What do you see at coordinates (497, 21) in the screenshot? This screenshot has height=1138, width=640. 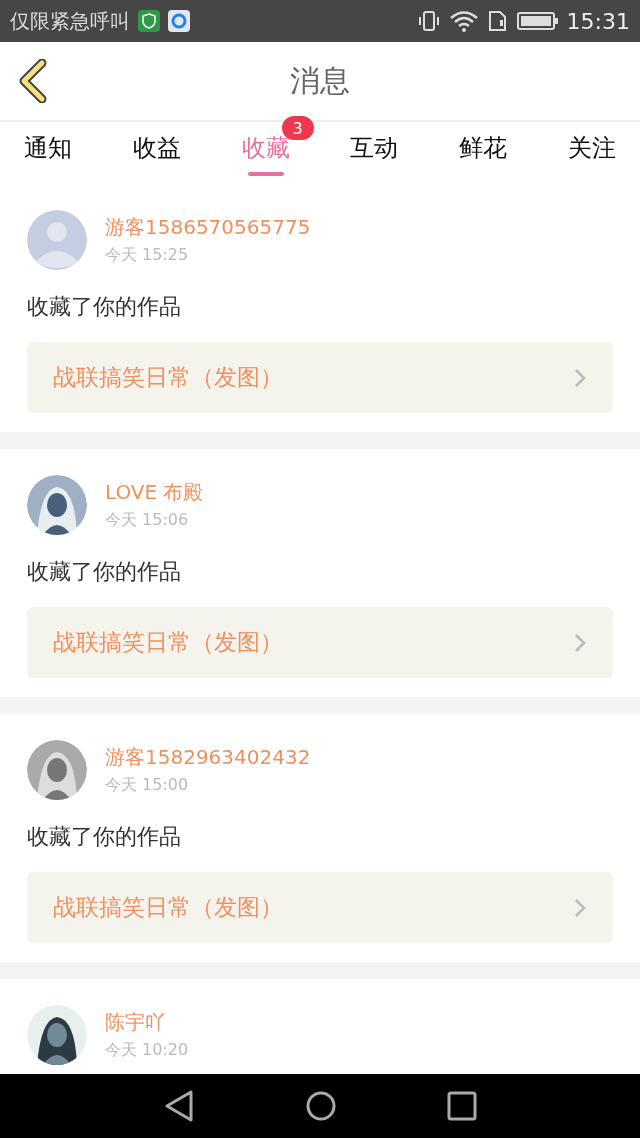 I see `sim-card-icon` at bounding box center [497, 21].